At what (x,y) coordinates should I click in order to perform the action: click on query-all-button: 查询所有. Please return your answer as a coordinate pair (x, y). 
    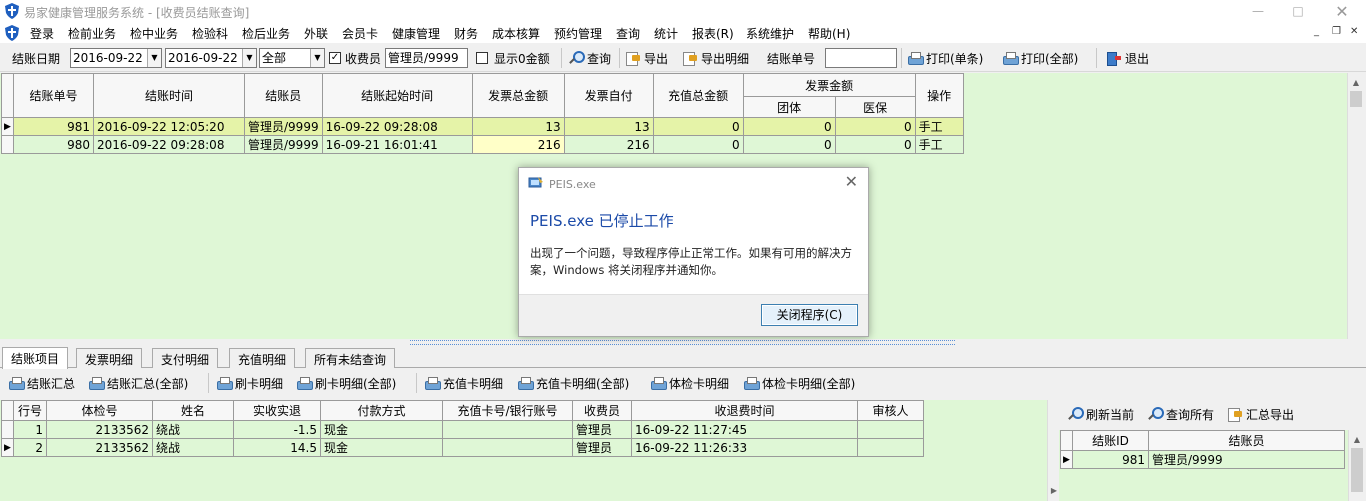
    Looking at the image, I should click on (1180, 414).